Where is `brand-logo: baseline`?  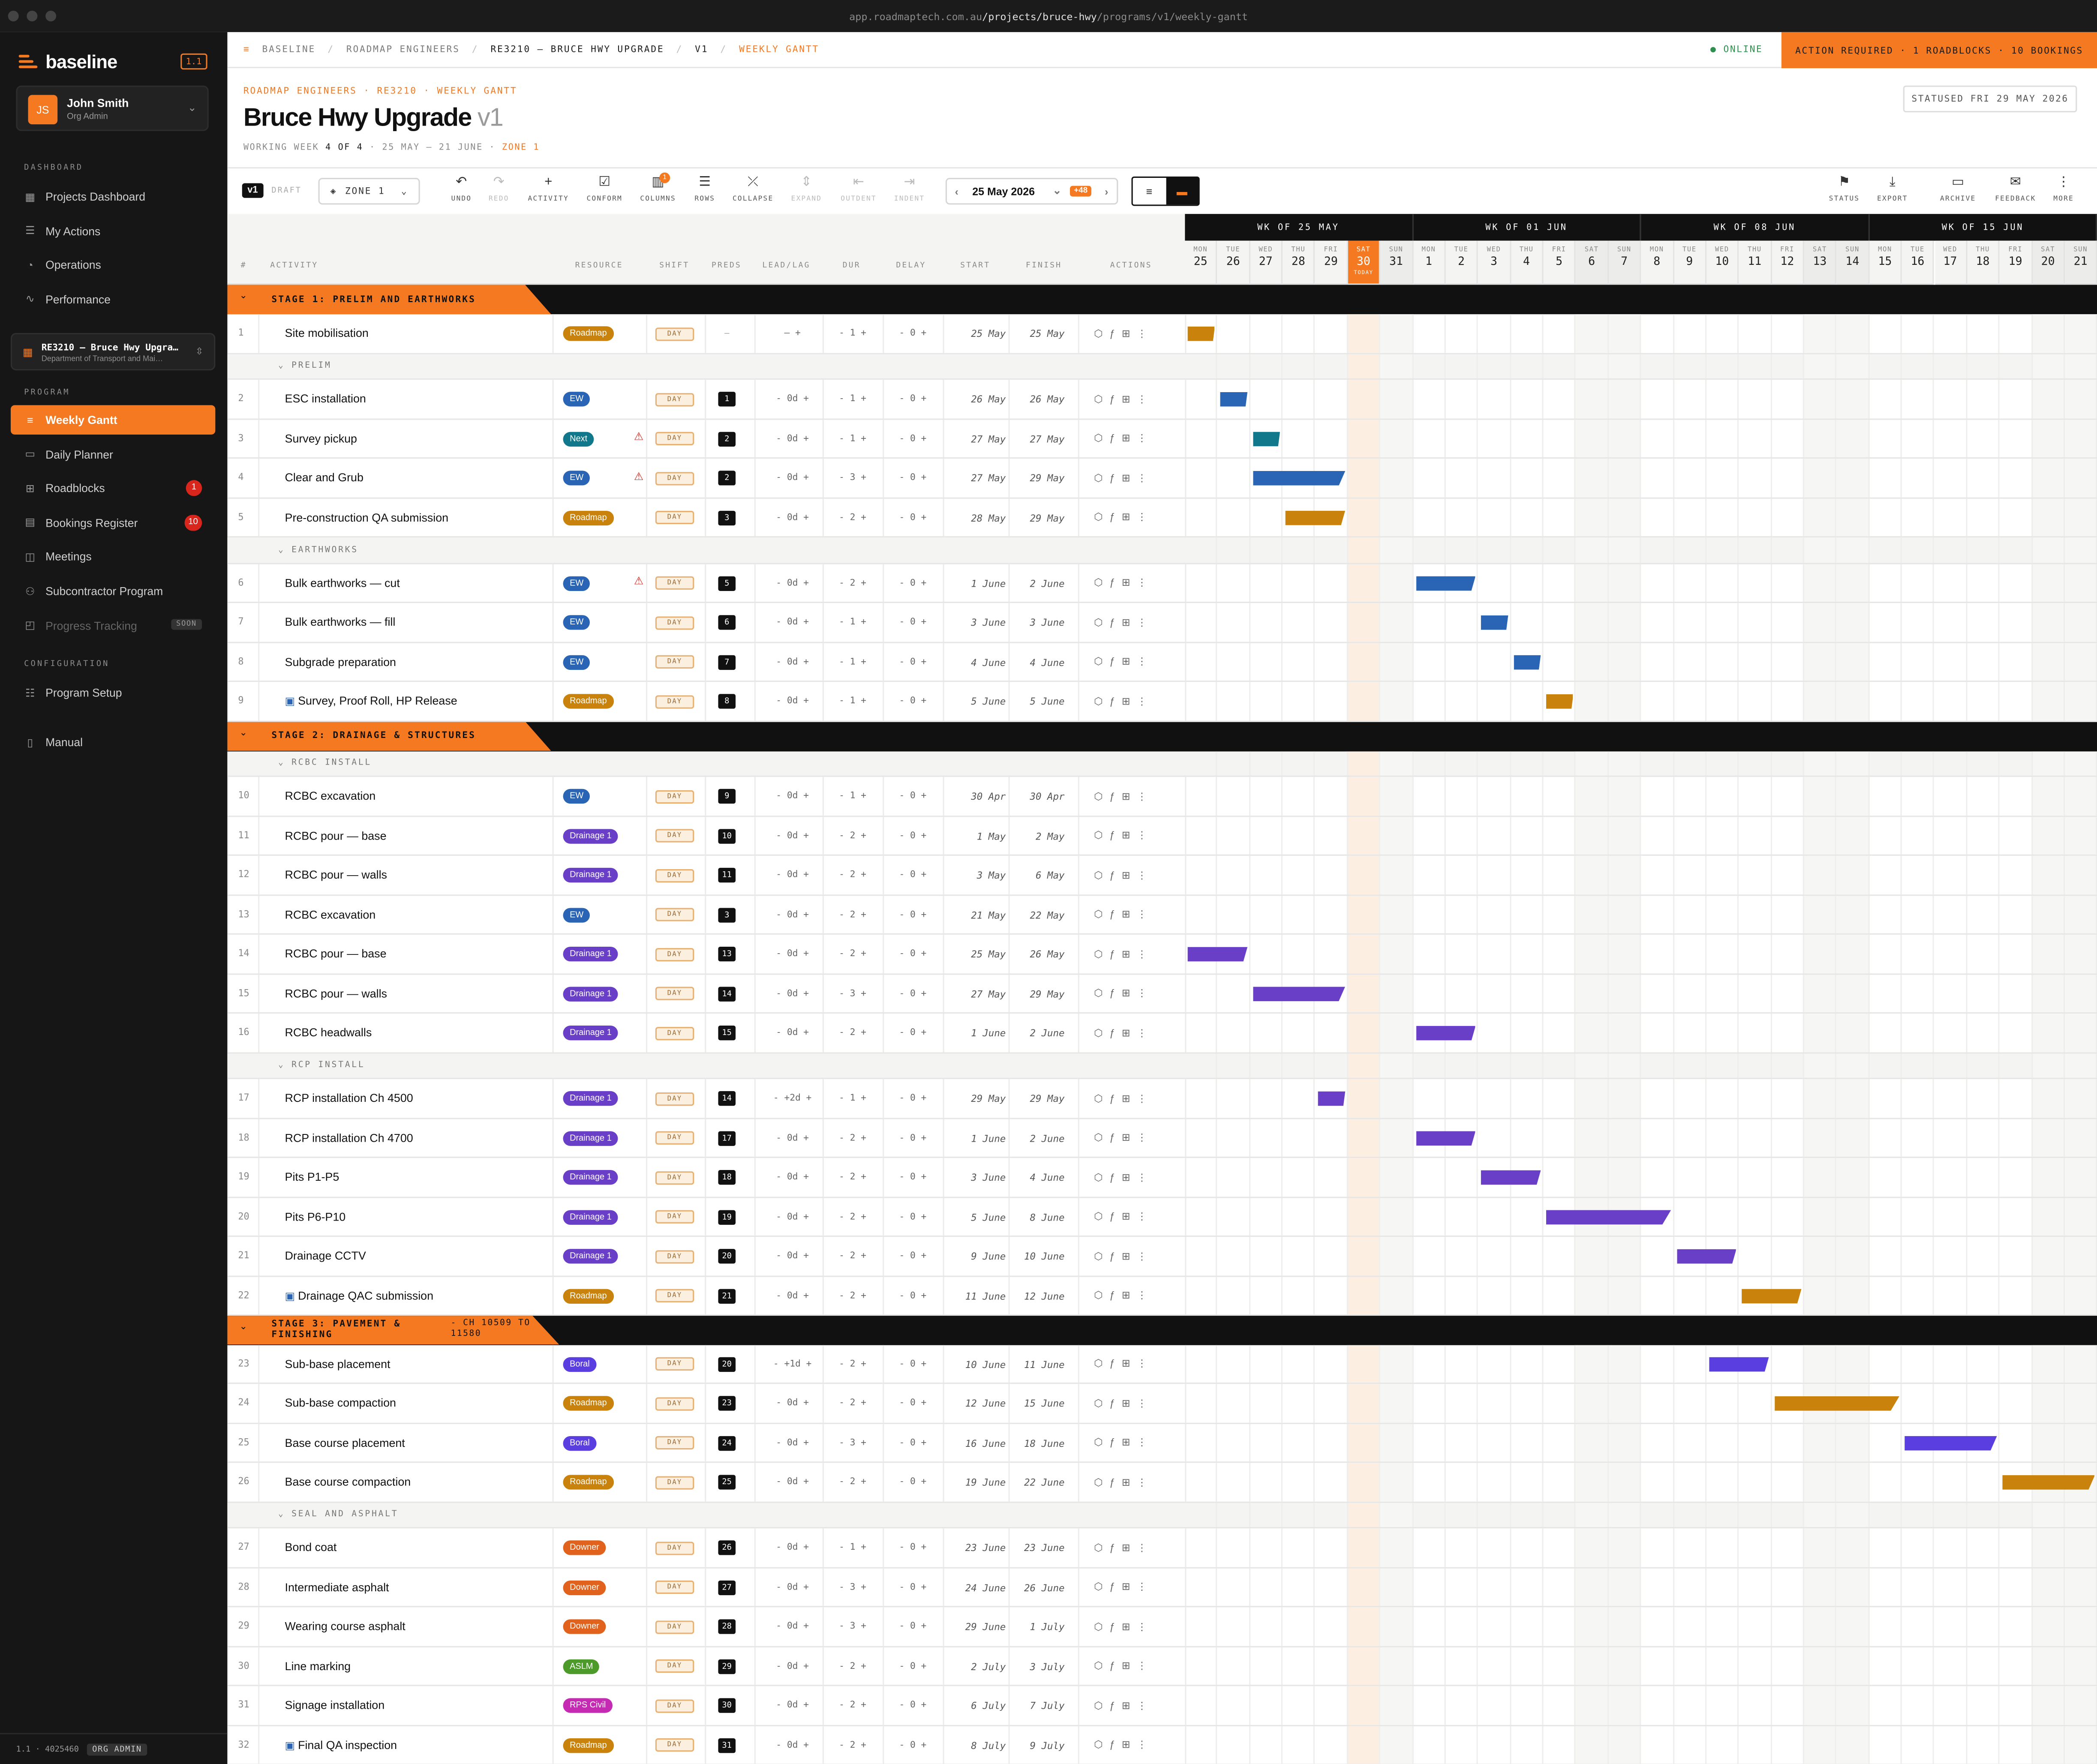 brand-logo: baseline is located at coordinates (67, 61).